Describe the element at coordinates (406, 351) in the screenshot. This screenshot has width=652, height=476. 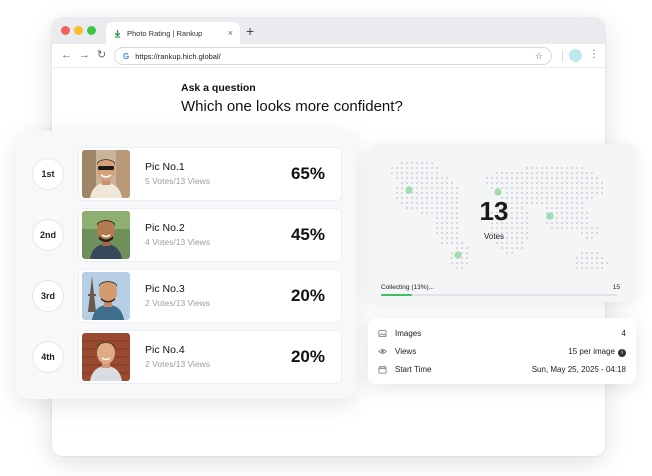
I see `views-label: Views` at that location.